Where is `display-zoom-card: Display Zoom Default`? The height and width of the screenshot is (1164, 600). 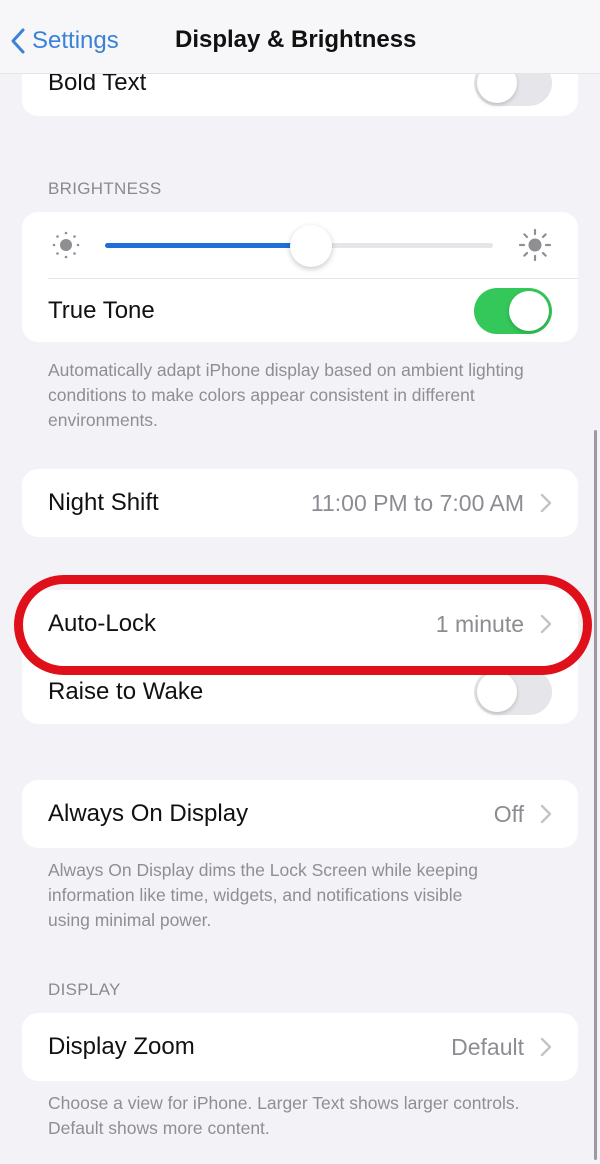 display-zoom-card: Display Zoom Default is located at coordinates (300, 1047).